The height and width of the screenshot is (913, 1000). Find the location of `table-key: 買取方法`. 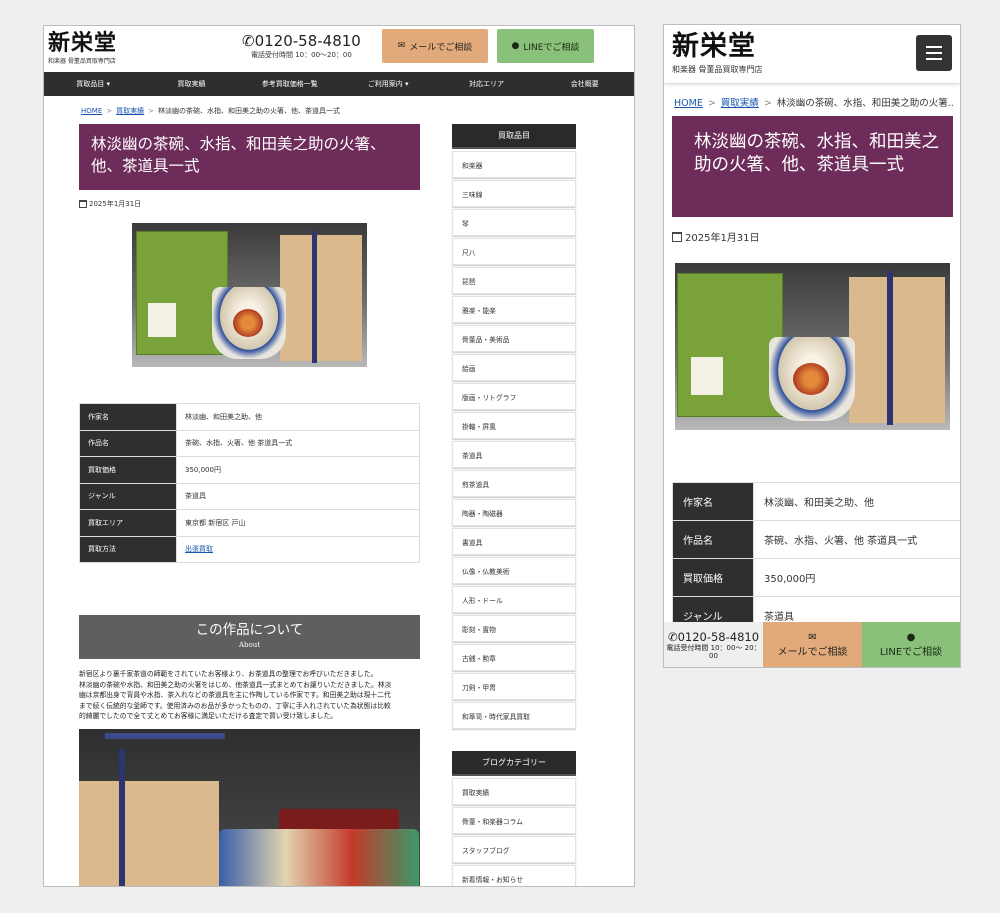

table-key: 買取方法 is located at coordinates (128, 549).